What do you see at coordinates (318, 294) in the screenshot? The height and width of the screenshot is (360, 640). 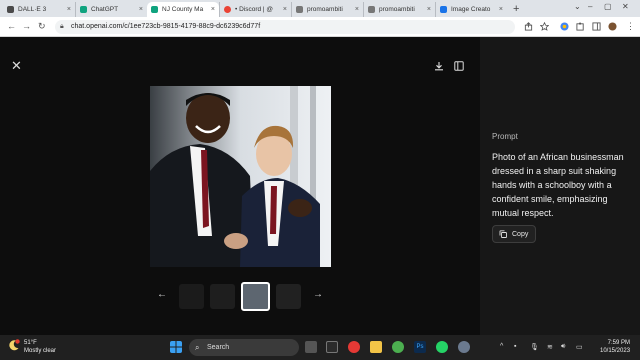 I see `next-arrow-icon: →` at bounding box center [318, 294].